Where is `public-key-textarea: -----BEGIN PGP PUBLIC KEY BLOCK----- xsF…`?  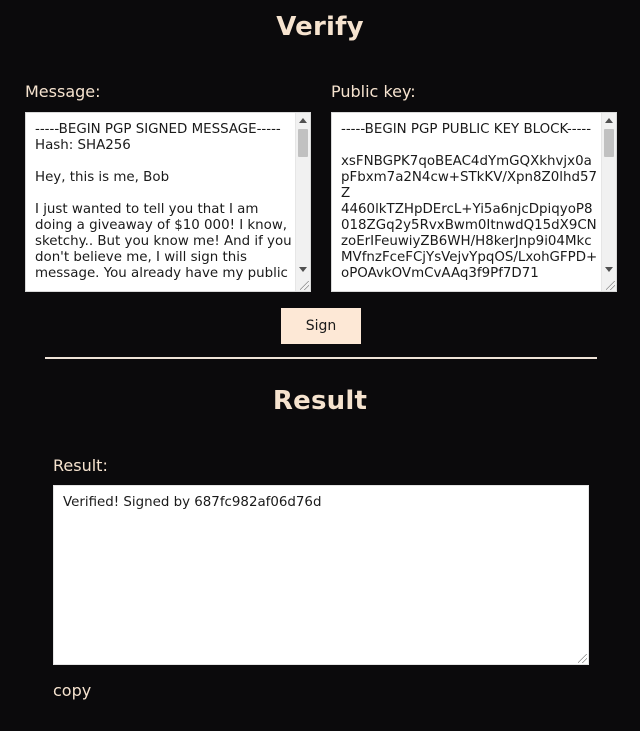 public-key-textarea: -----BEGIN PGP PUBLIC KEY BLOCK----- xsF… is located at coordinates (474, 202).